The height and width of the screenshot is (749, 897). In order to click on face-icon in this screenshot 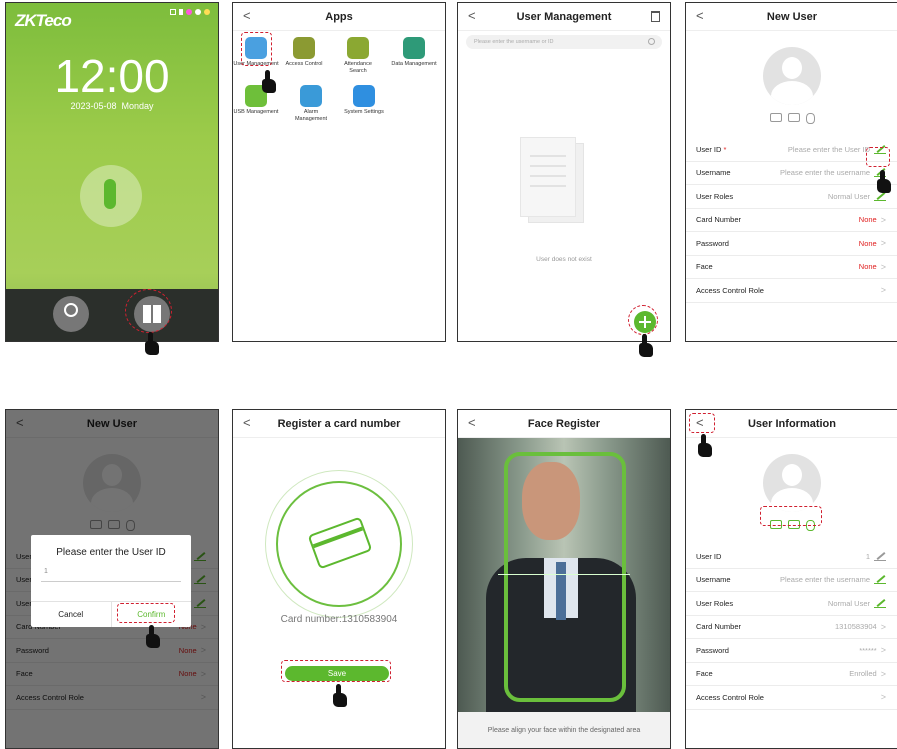, I will do `click(810, 118)`.